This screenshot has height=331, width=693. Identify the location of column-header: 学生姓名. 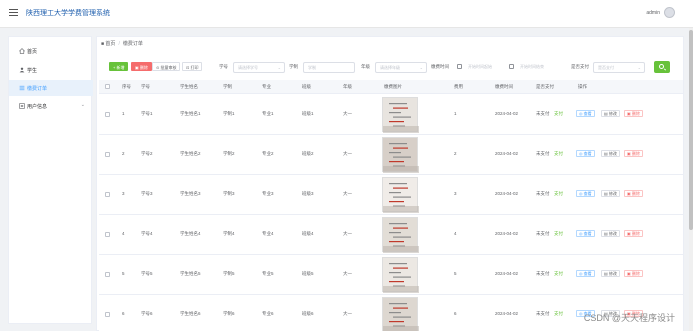
(189, 86).